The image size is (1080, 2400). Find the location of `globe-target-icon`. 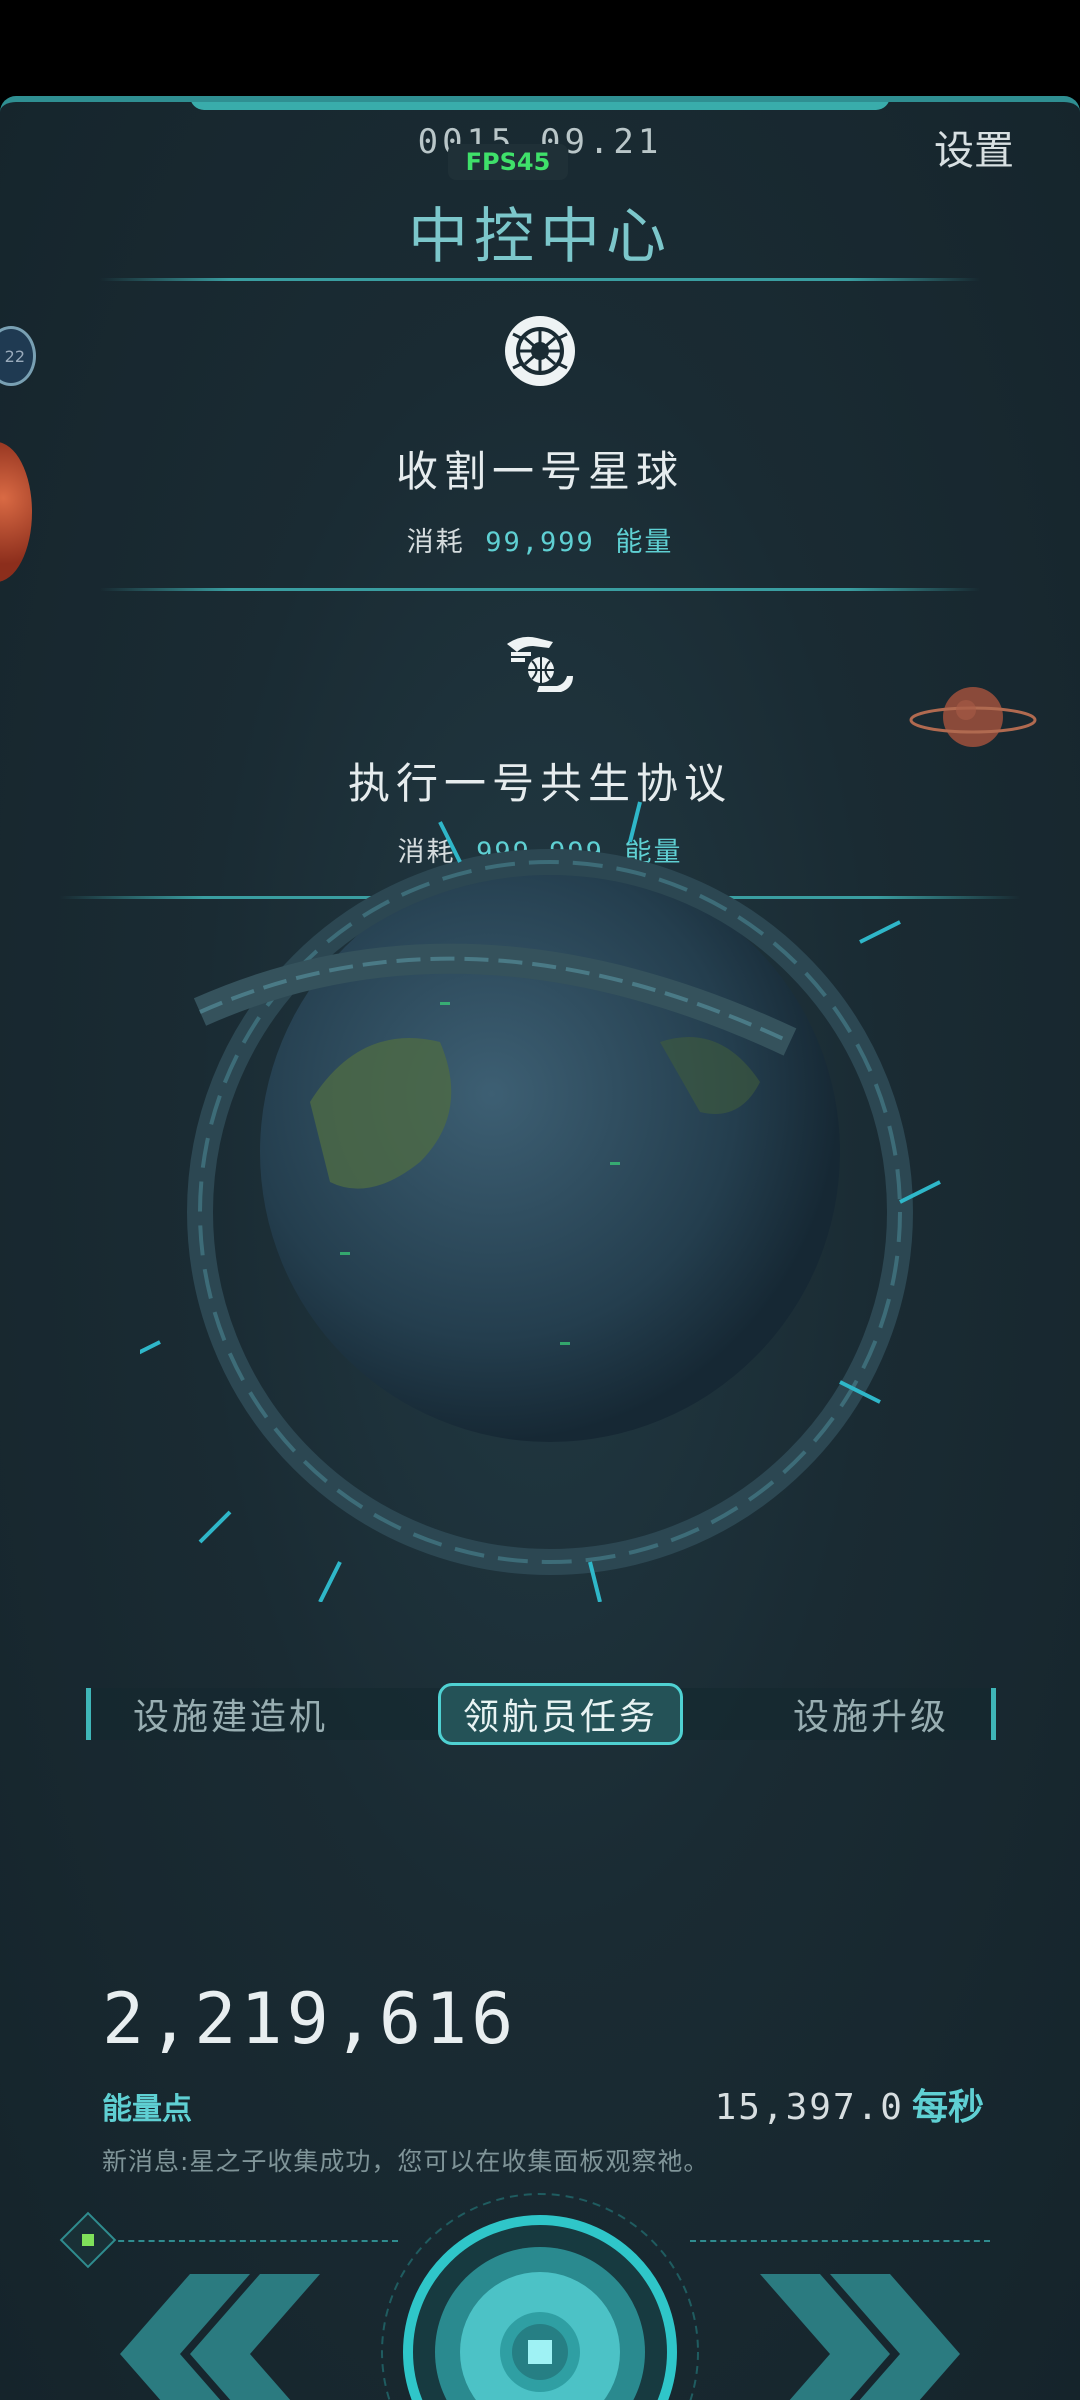

globe-target-icon is located at coordinates (540, 351).